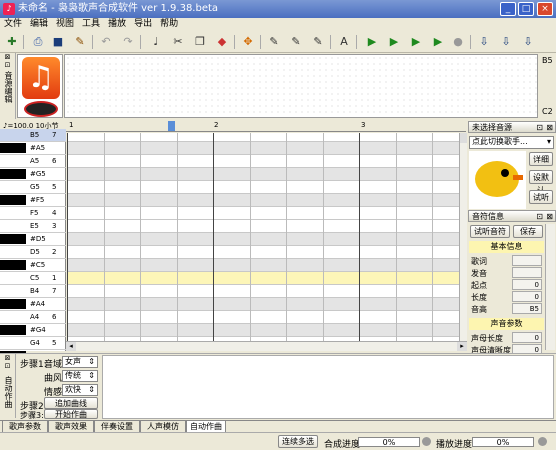 This screenshot has width=556, height=450. What do you see at coordinates (71, 403) in the screenshot?
I see `add-curve-button: 追加曲线` at bounding box center [71, 403].